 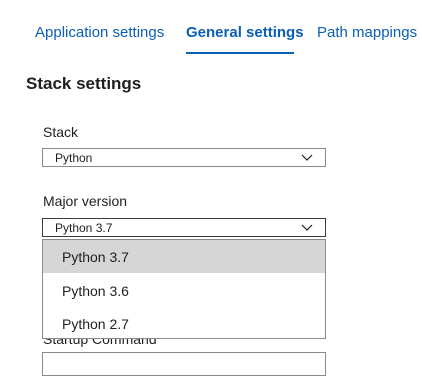 I want to click on dropdown-option-python-2-7: Python 2.7, so click(x=184, y=323).